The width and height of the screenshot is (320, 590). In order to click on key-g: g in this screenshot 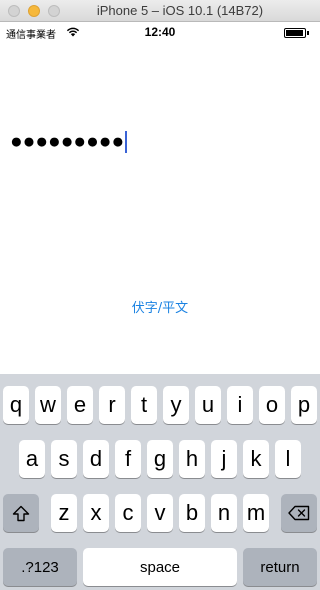, I will do `click(160, 459)`.